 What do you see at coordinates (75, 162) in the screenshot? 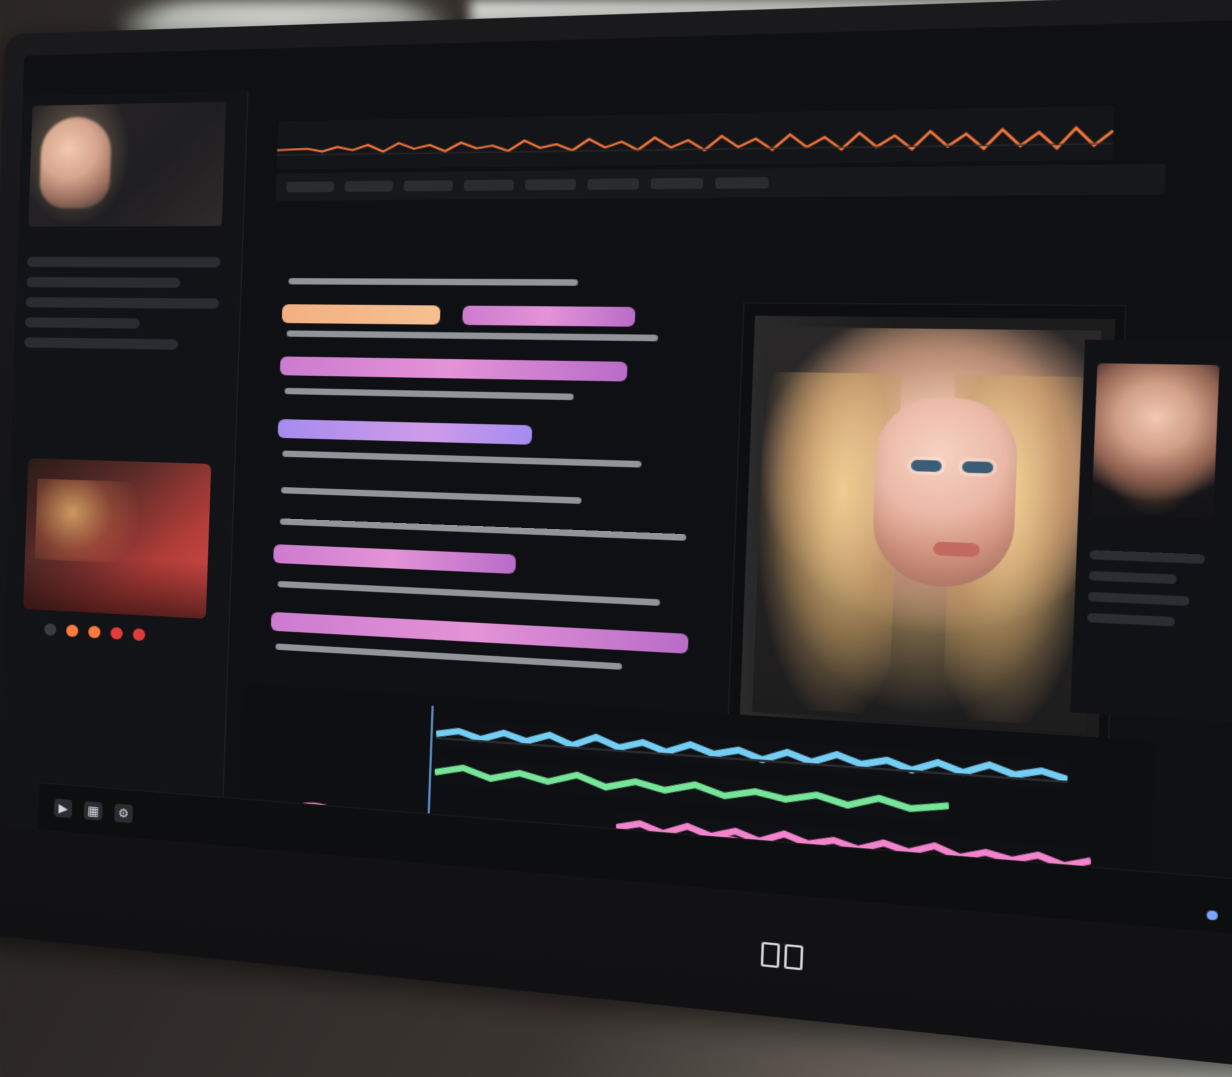
I see `thumbnail-face` at bounding box center [75, 162].